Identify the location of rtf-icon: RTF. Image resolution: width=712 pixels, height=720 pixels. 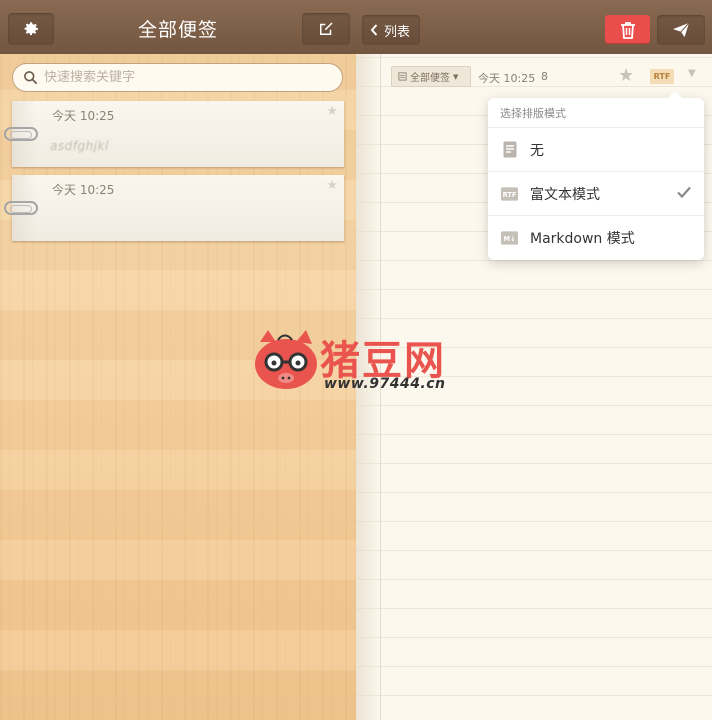
(509, 193).